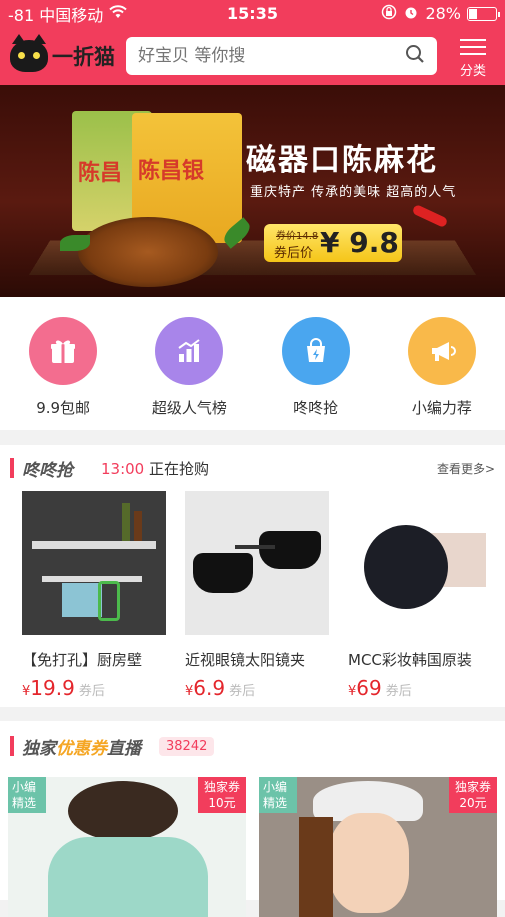 The height and width of the screenshot is (917, 505). Describe the element at coordinates (52, 688) in the screenshot. I see `price-value: 19.9` at that location.